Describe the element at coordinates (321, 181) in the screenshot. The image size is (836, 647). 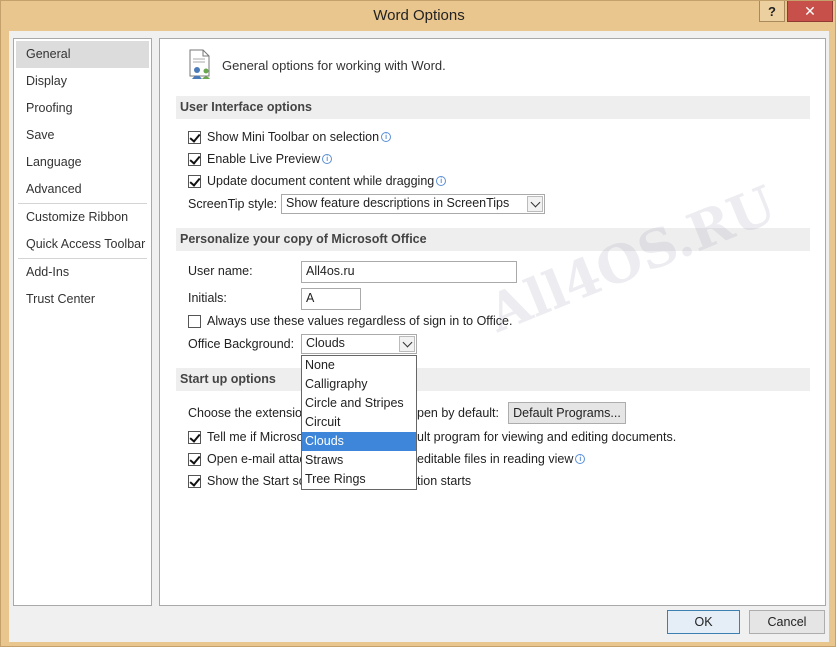
I see `update-content-label: Update document content while dragging` at that location.